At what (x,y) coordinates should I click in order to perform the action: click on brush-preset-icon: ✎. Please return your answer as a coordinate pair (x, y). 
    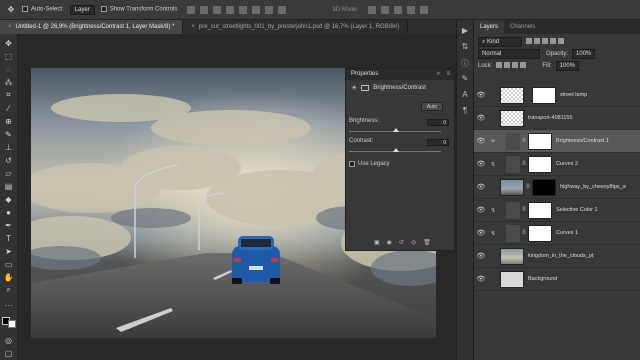
    Looking at the image, I should click on (465, 79).